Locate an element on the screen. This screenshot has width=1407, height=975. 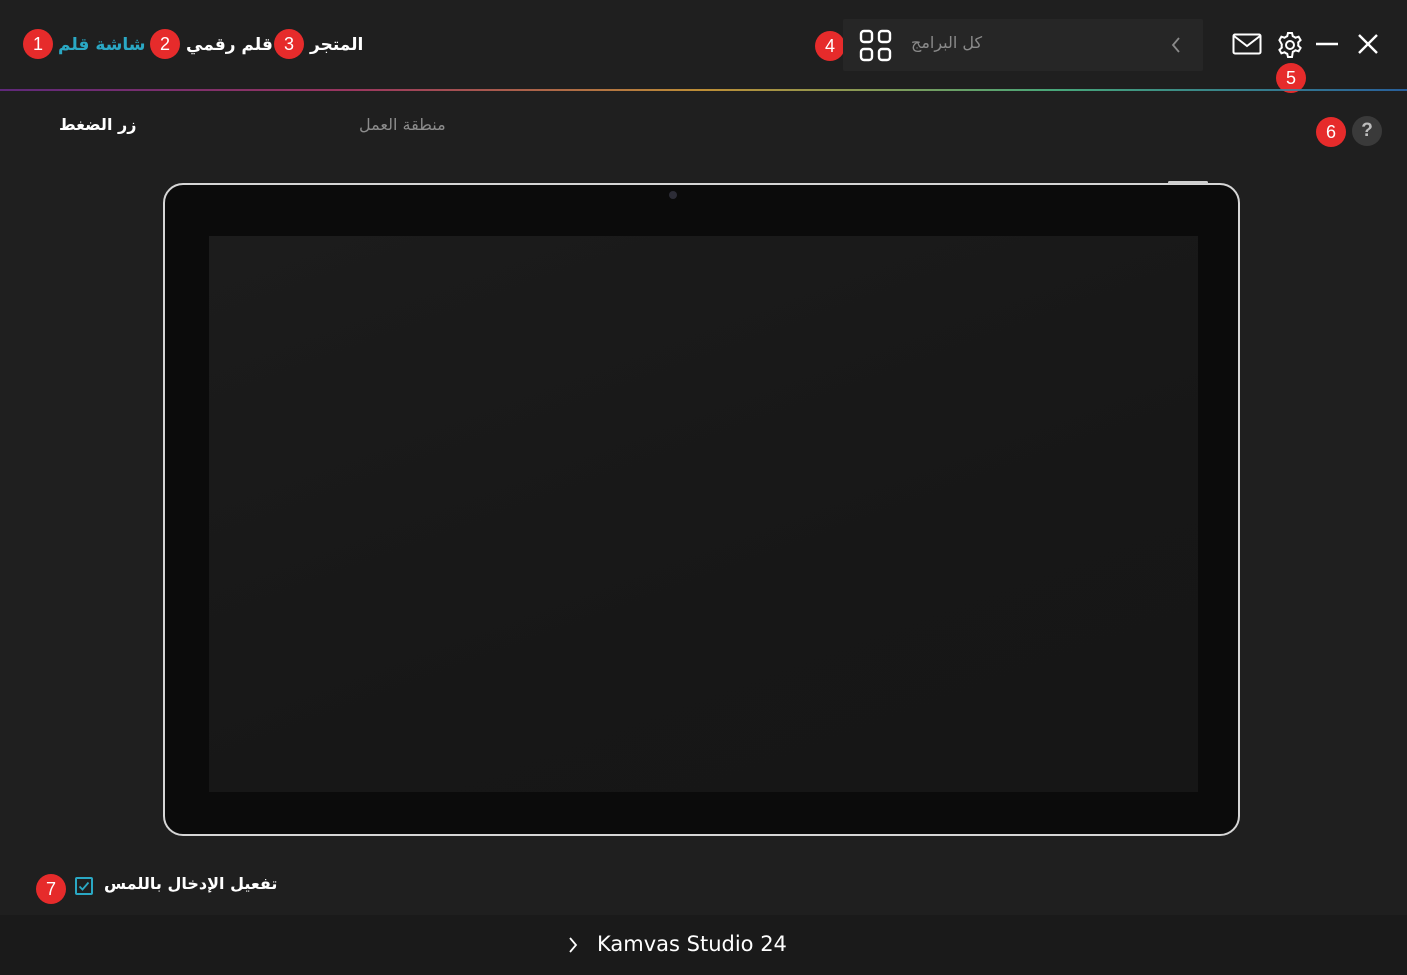
mail-icon is located at coordinates (1247, 46).